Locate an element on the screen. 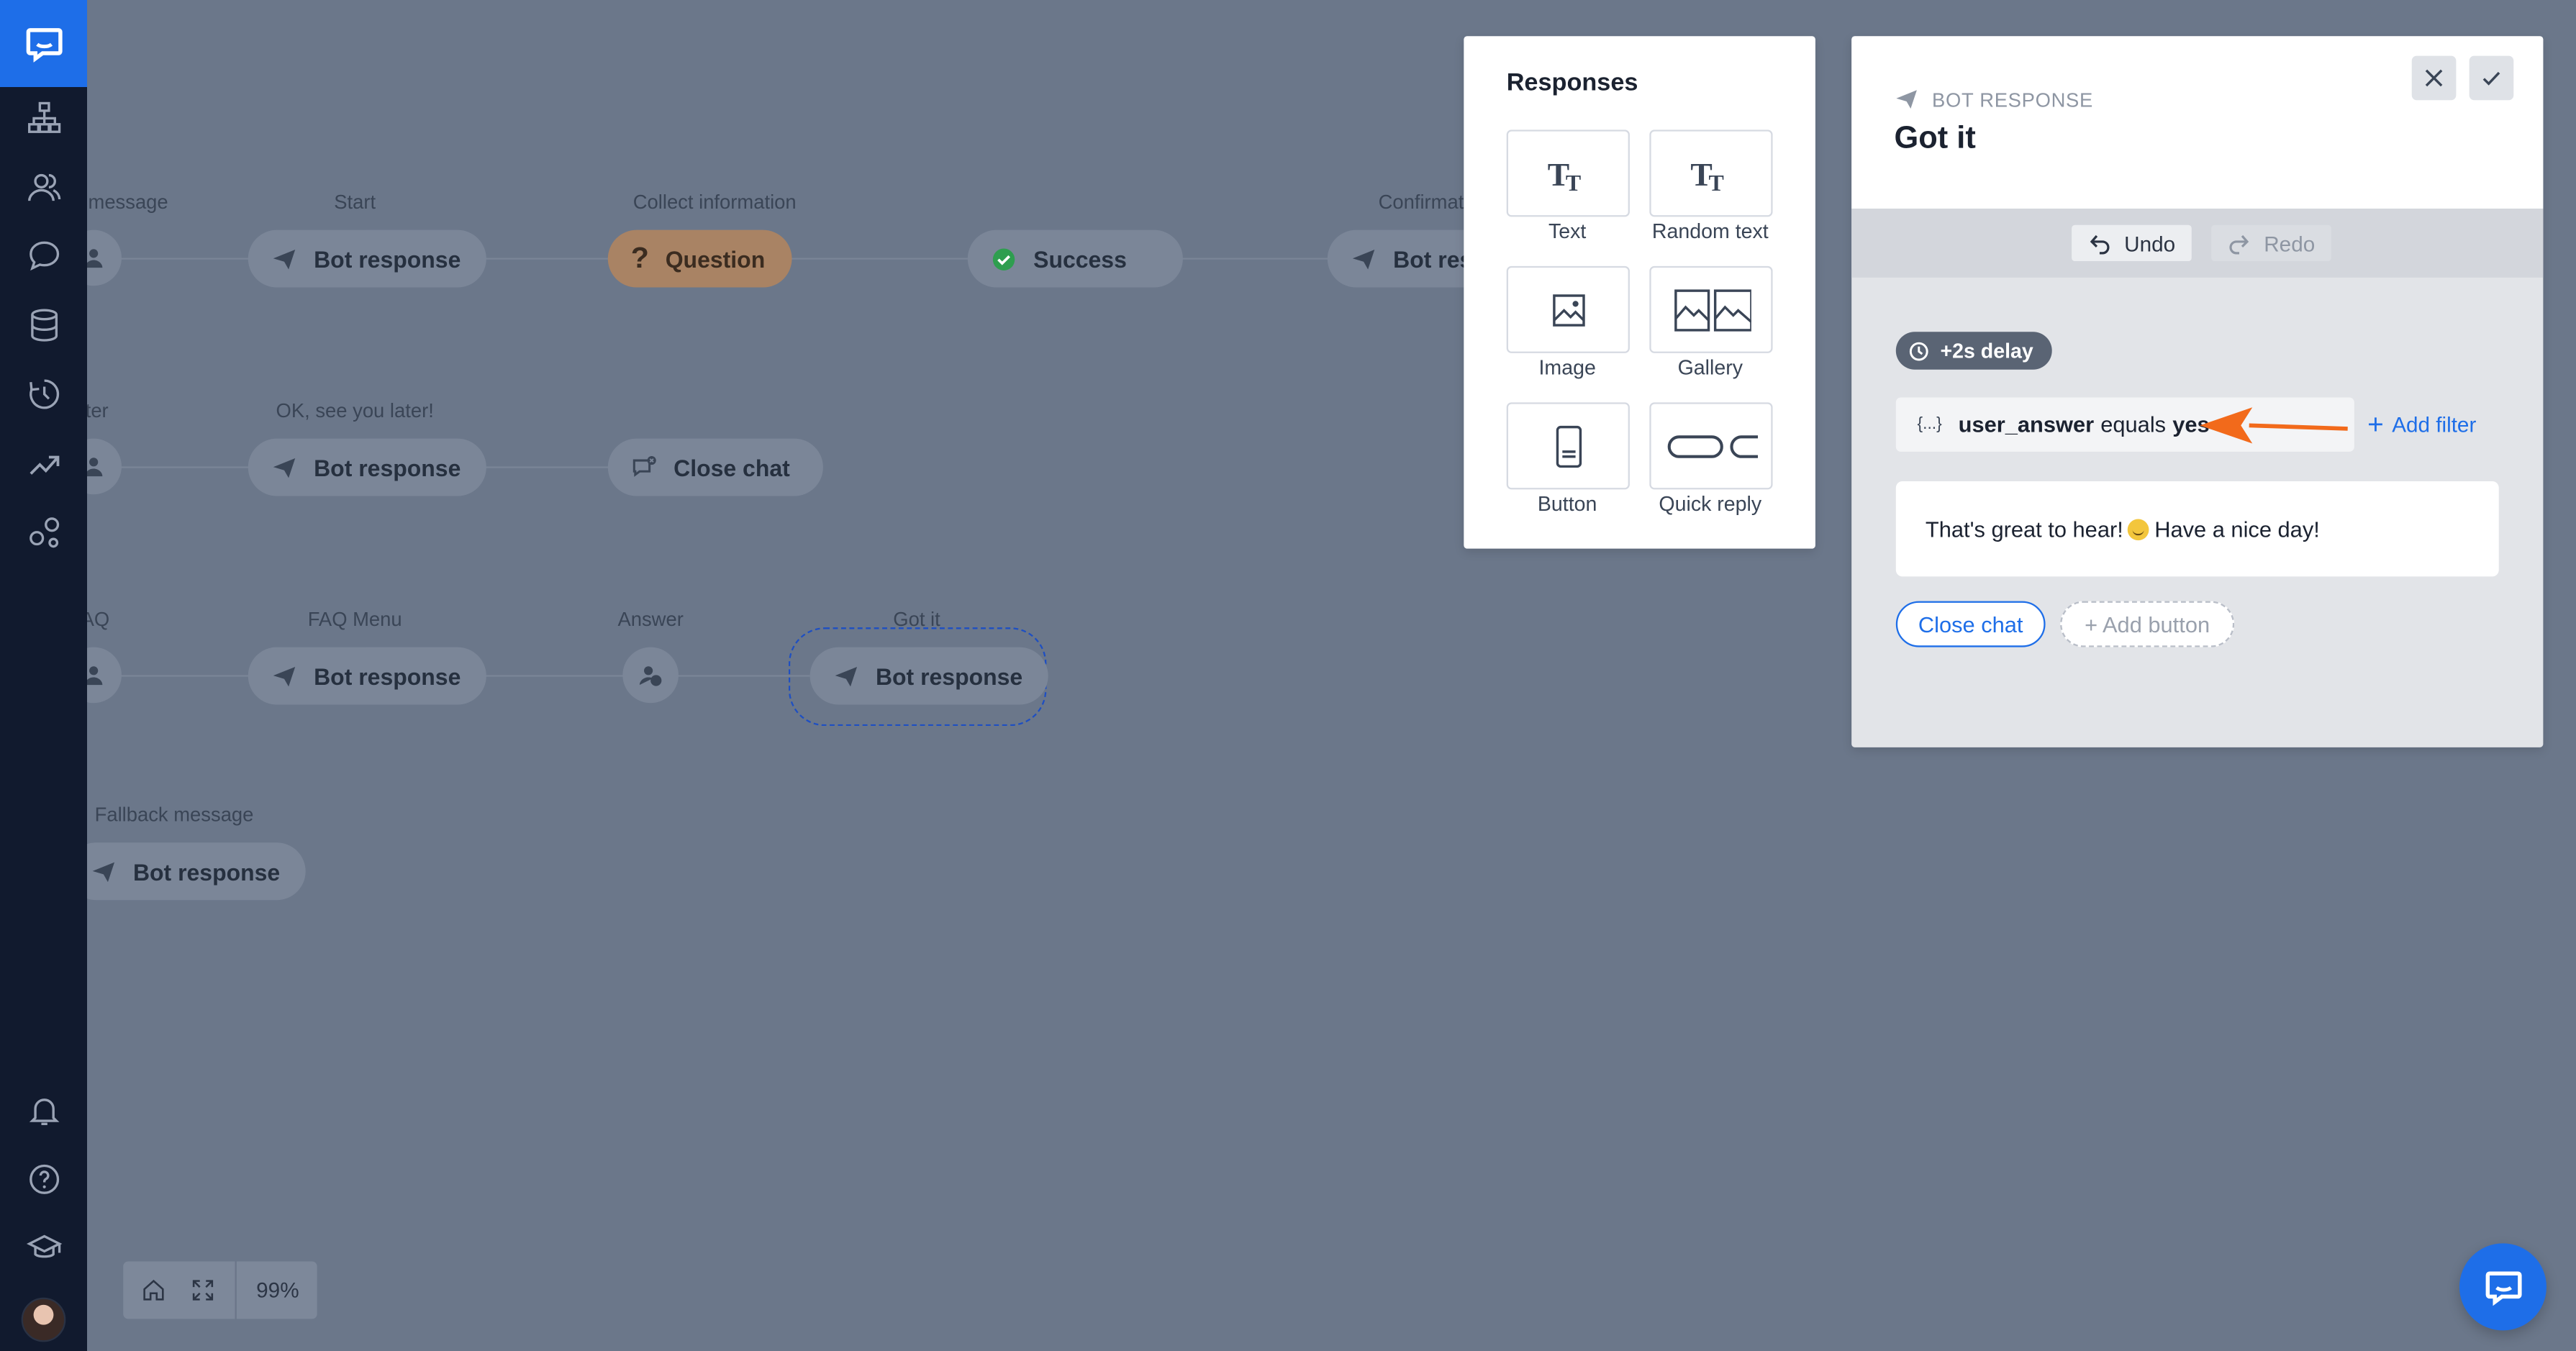 The image size is (2576, 1351). node-label: ter is located at coordinates (98, 410).